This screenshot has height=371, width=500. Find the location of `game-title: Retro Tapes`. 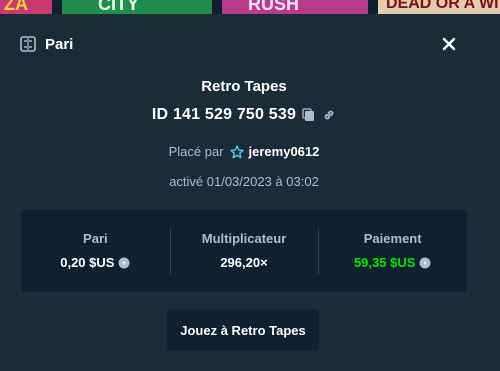

game-title: Retro Tapes is located at coordinates (244, 86).